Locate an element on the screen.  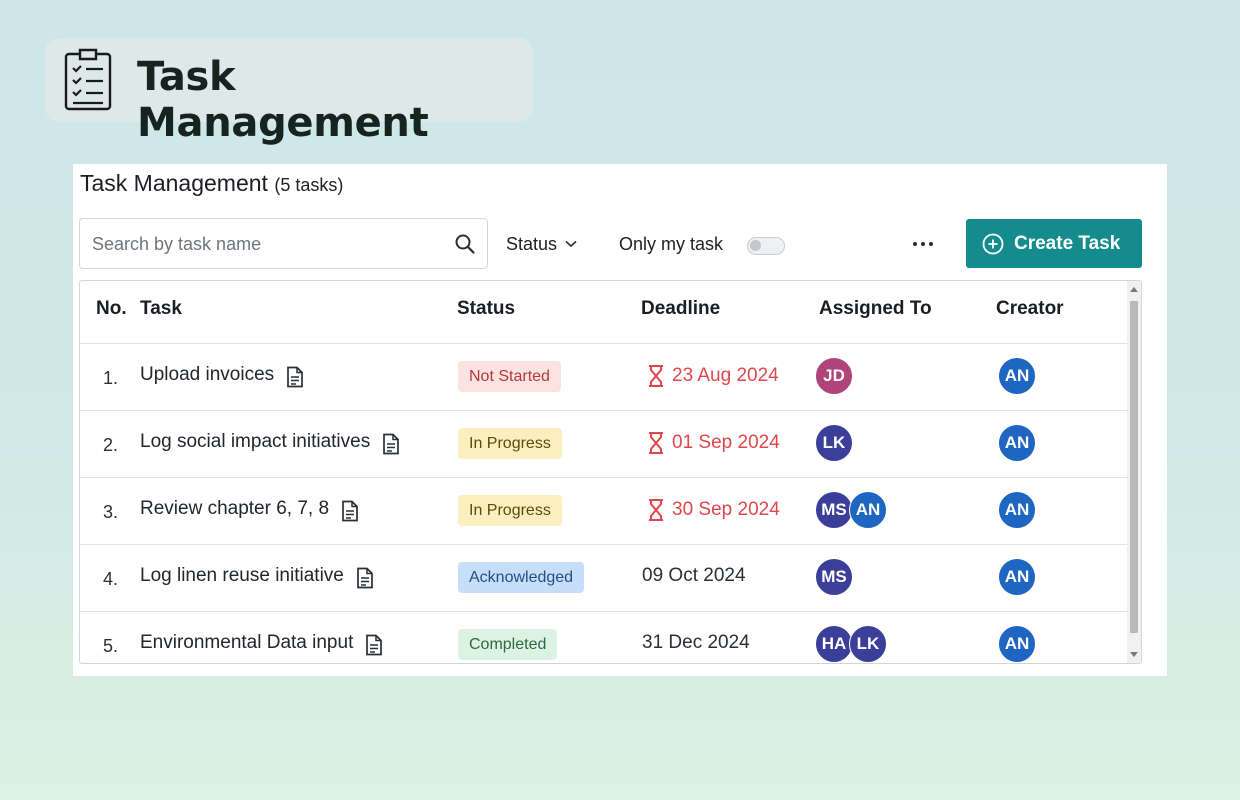
row-number: 3. is located at coordinates (110, 512).